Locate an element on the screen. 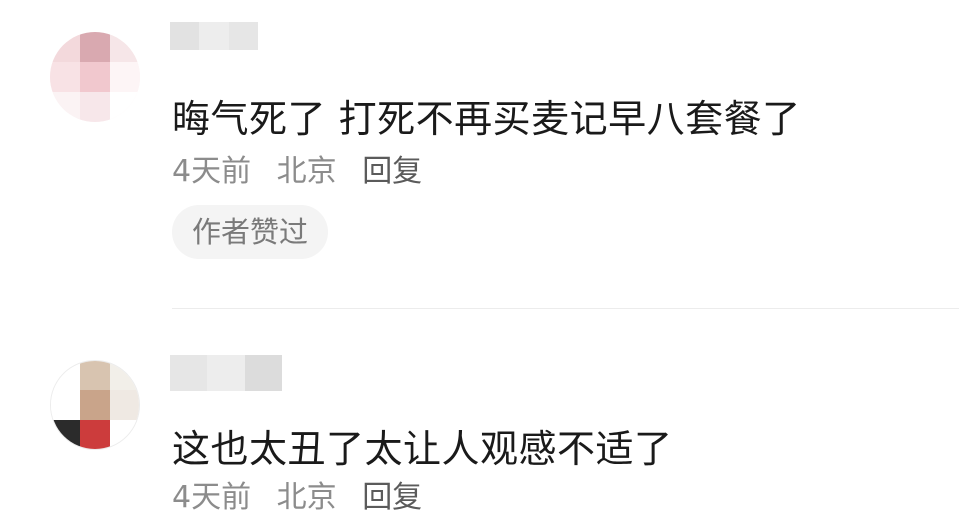  author-liked-badge: 作者赞过 is located at coordinates (250, 232).